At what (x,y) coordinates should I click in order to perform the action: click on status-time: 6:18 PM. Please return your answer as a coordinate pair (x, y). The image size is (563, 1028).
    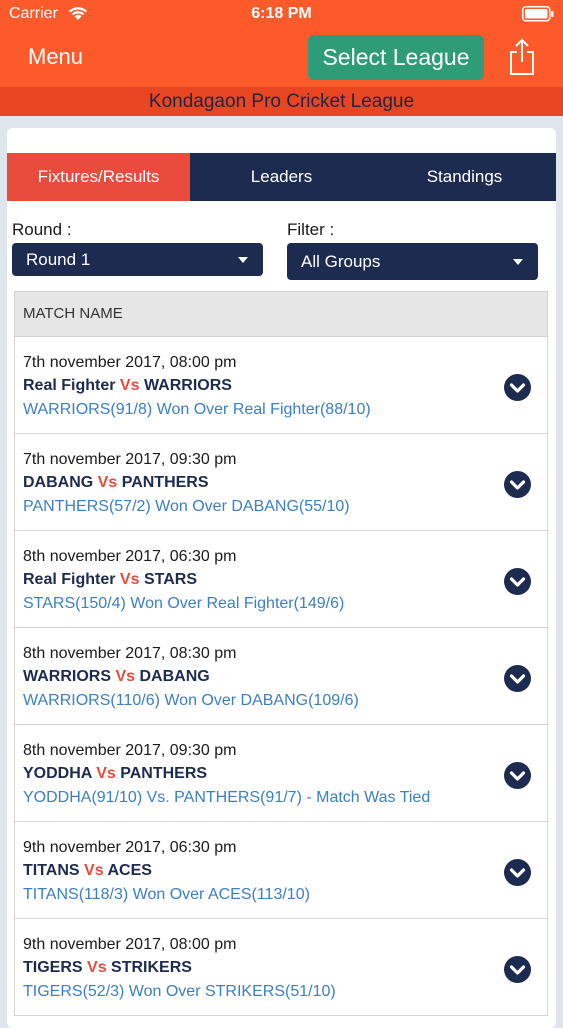
    Looking at the image, I should click on (281, 13).